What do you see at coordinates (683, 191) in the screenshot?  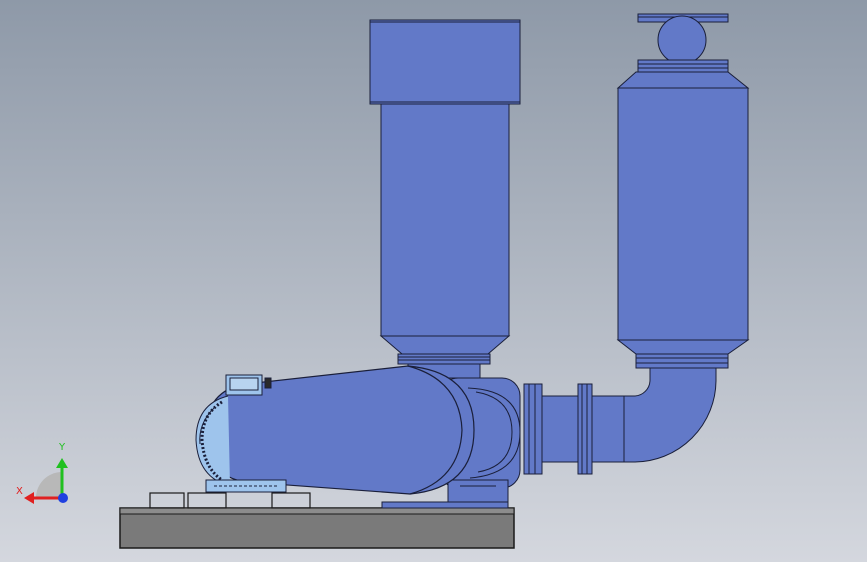 I see `outlet-silencer` at bounding box center [683, 191].